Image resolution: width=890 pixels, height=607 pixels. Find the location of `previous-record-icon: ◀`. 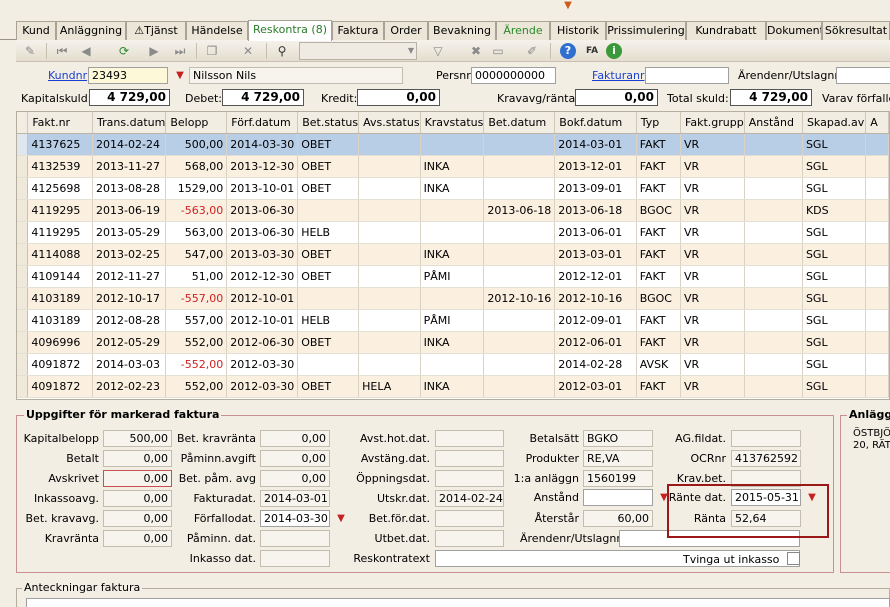

previous-record-icon: ◀ is located at coordinates (86, 51).